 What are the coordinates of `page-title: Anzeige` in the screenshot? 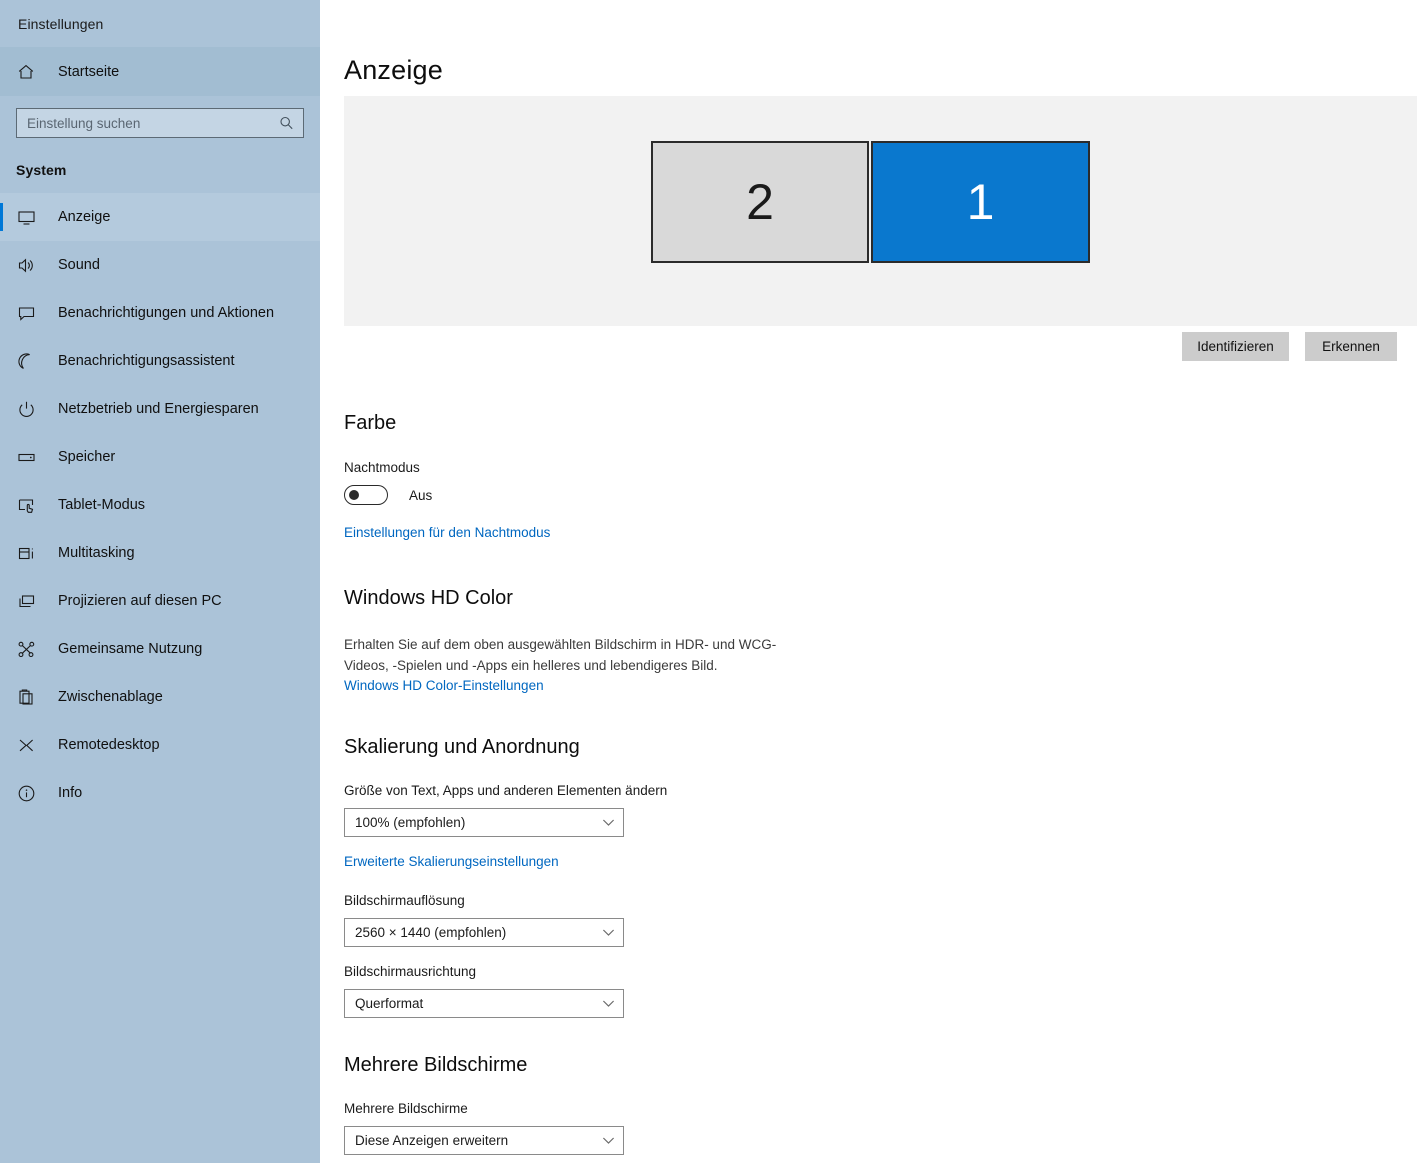 It's located at (393, 70).